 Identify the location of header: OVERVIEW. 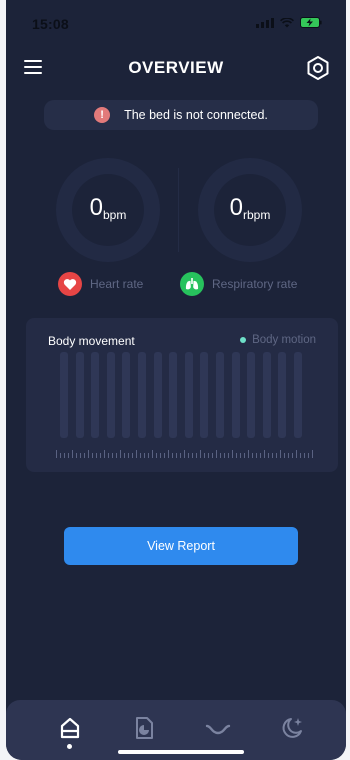
(176, 70).